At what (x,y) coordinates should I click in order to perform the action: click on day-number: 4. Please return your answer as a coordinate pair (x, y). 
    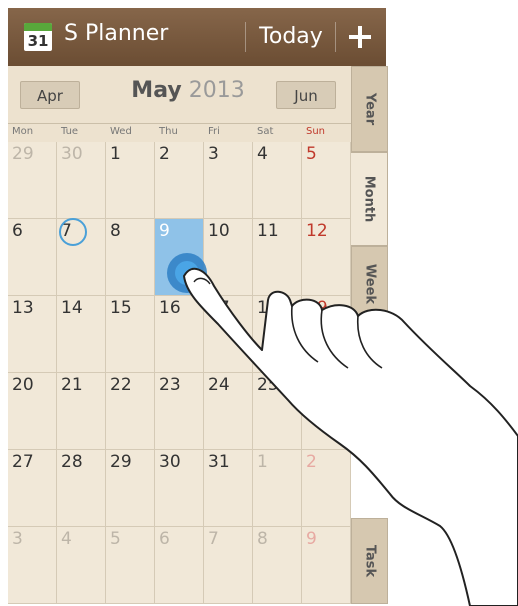
    Looking at the image, I should click on (66, 539).